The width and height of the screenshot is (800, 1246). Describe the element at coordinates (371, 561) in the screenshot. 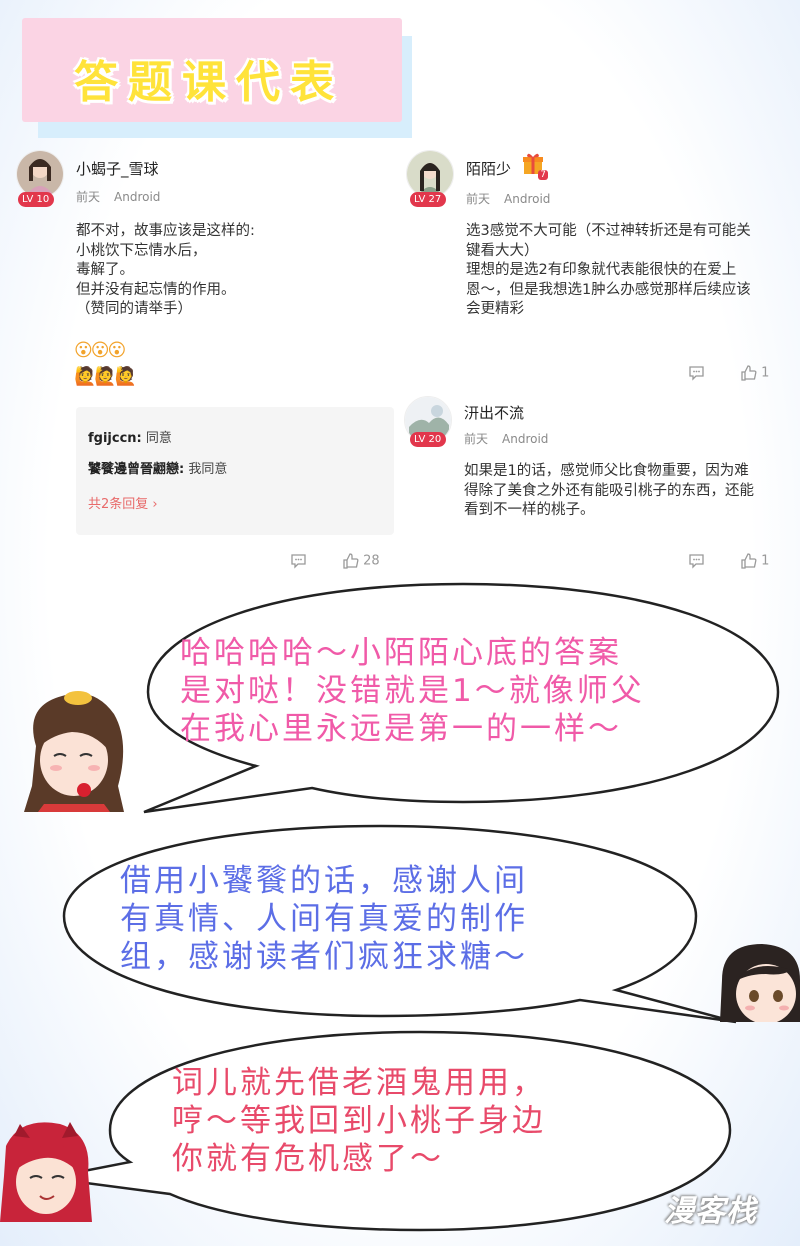

I see `like-count: 28` at that location.